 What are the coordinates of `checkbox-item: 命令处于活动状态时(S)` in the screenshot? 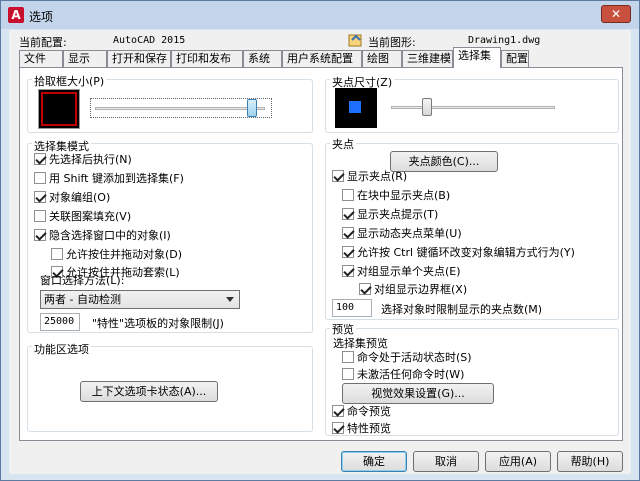 It's located at (407, 357).